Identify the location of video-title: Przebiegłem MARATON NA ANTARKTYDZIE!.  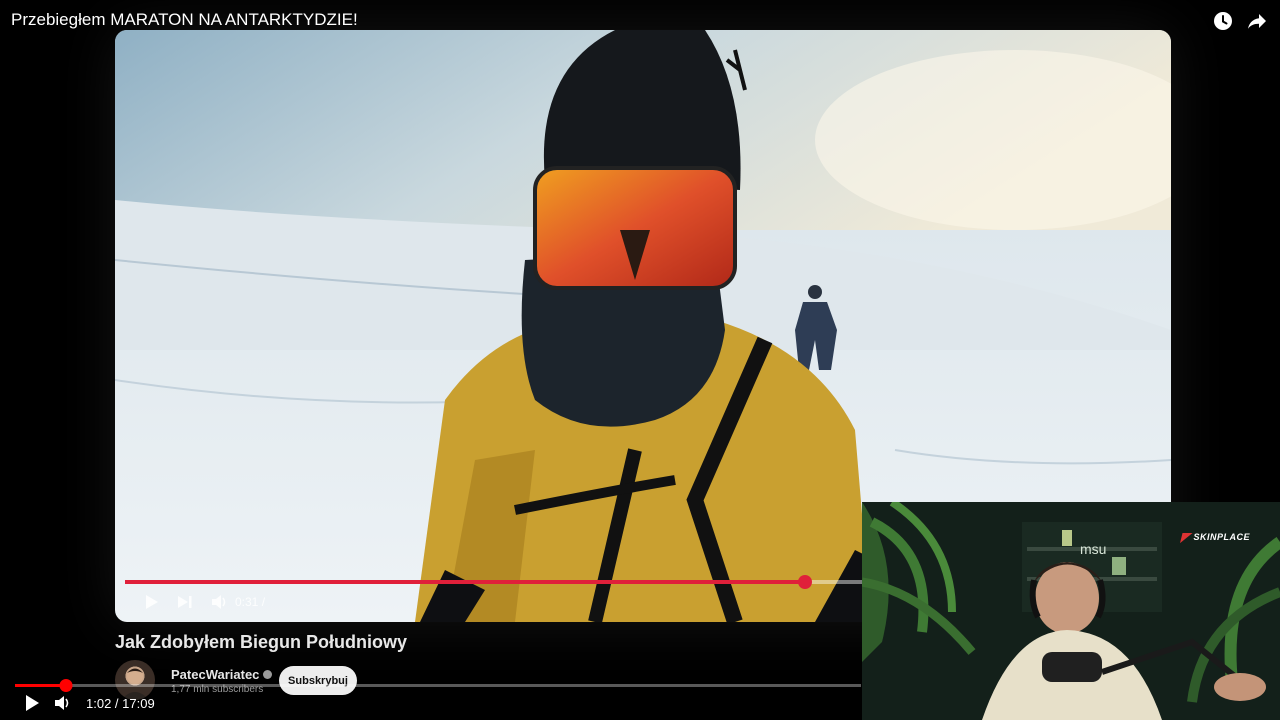
(184, 20).